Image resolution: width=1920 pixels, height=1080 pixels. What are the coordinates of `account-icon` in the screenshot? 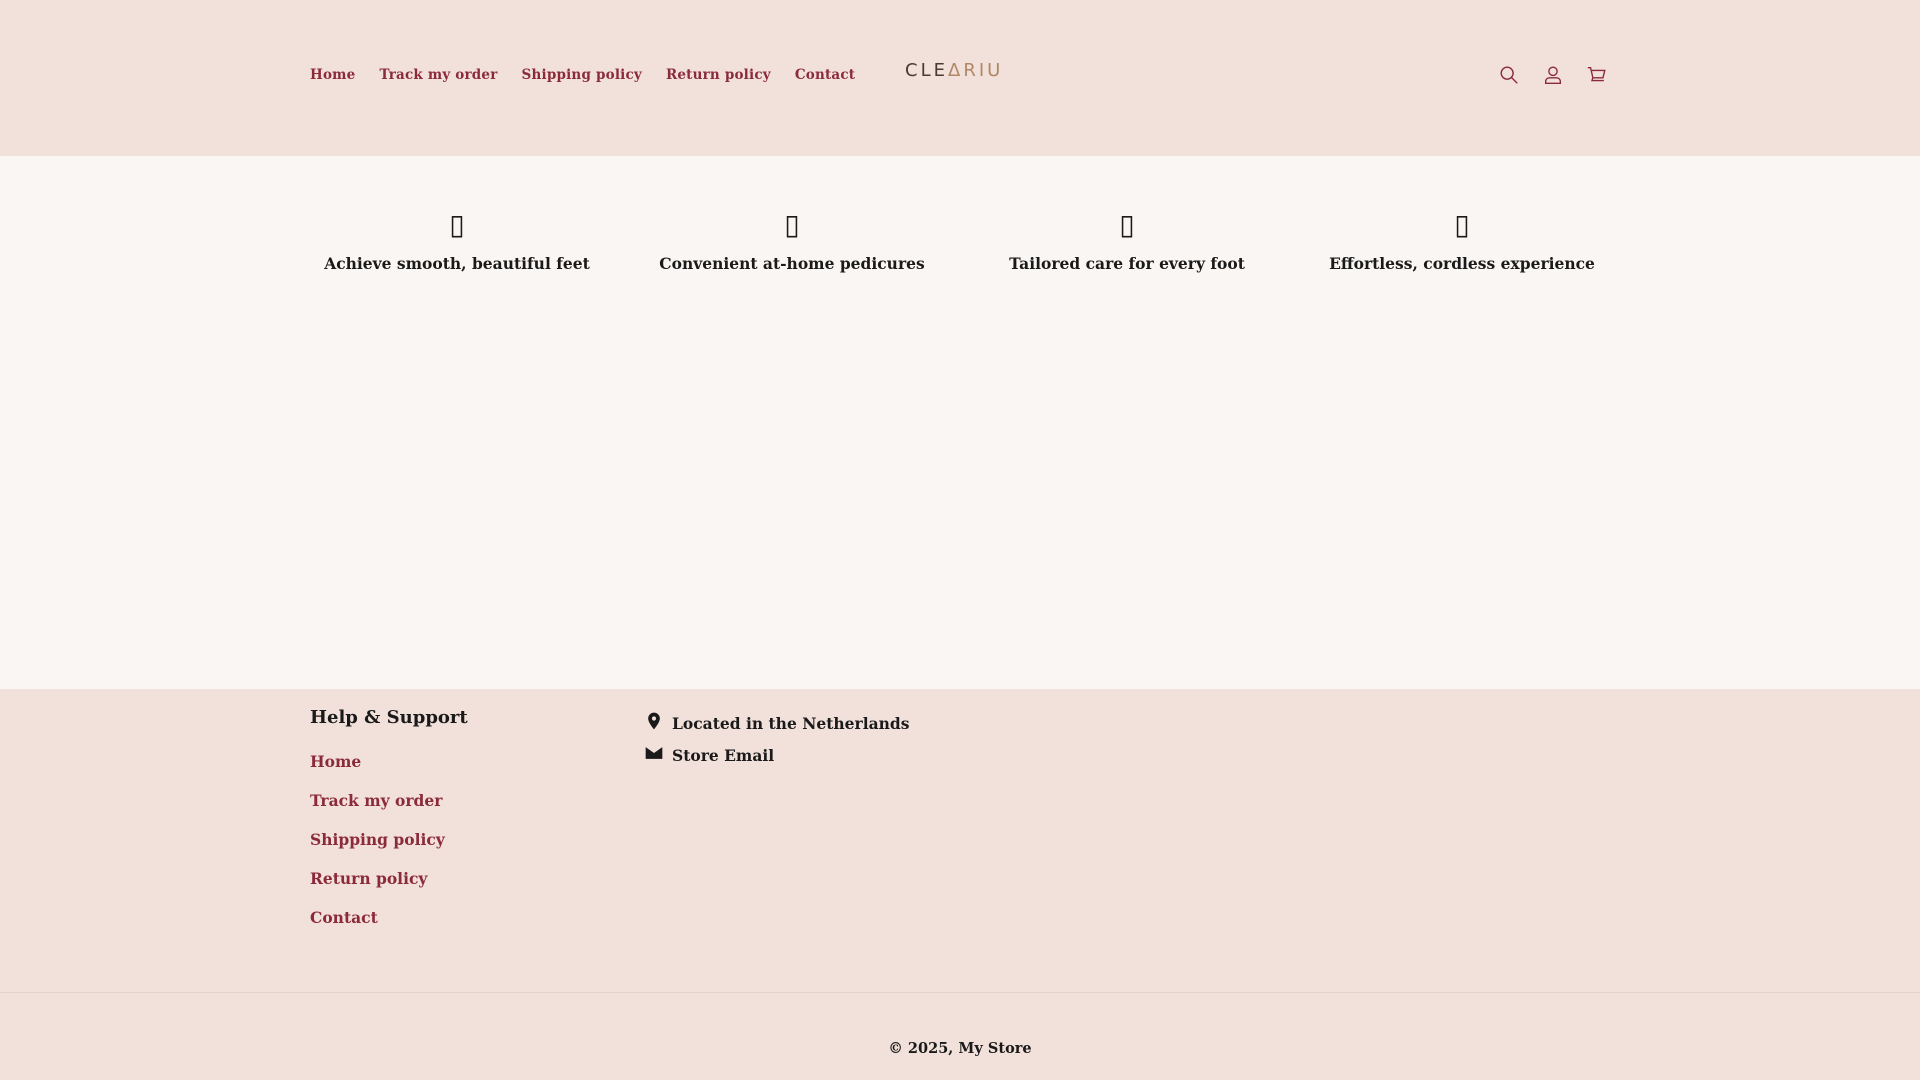 It's located at (1553, 75).